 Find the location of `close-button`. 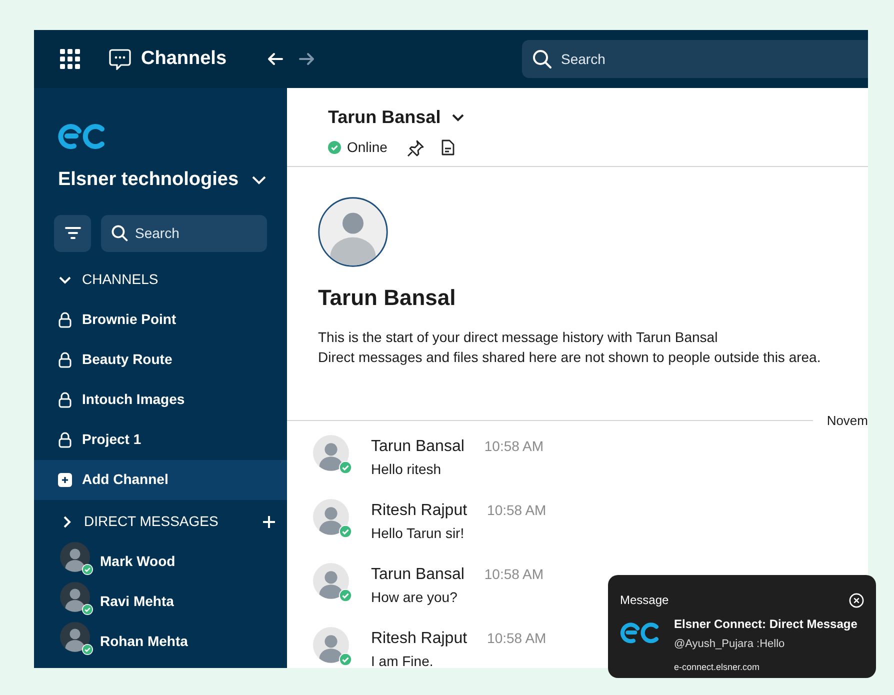

close-button is located at coordinates (856, 600).